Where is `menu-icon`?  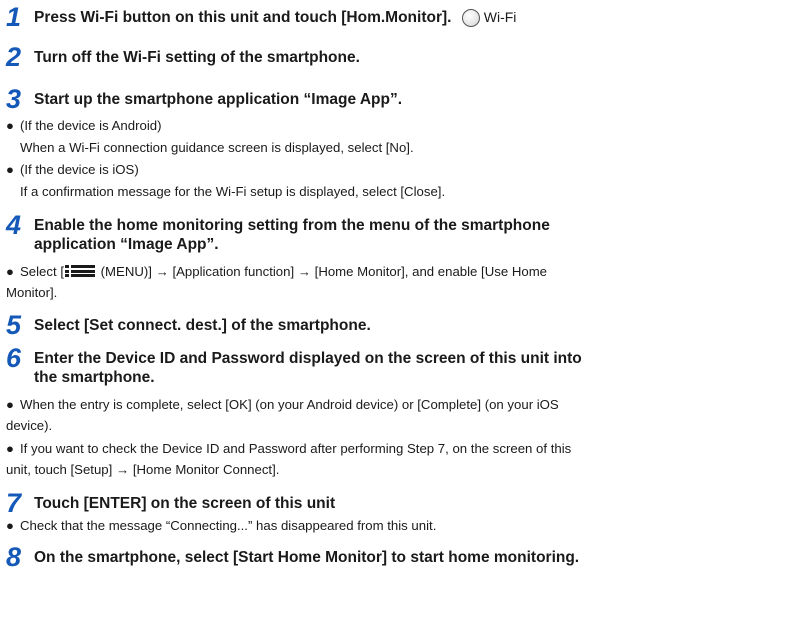
menu-icon is located at coordinates (79, 271).